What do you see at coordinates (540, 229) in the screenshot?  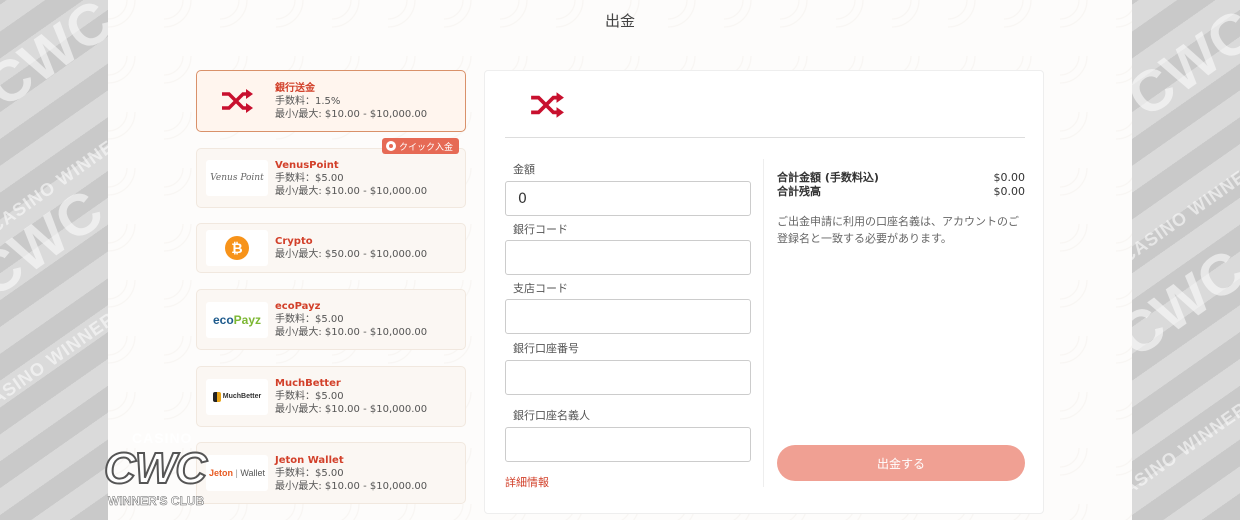 I see `bank-code-label: 銀行コード` at bounding box center [540, 229].